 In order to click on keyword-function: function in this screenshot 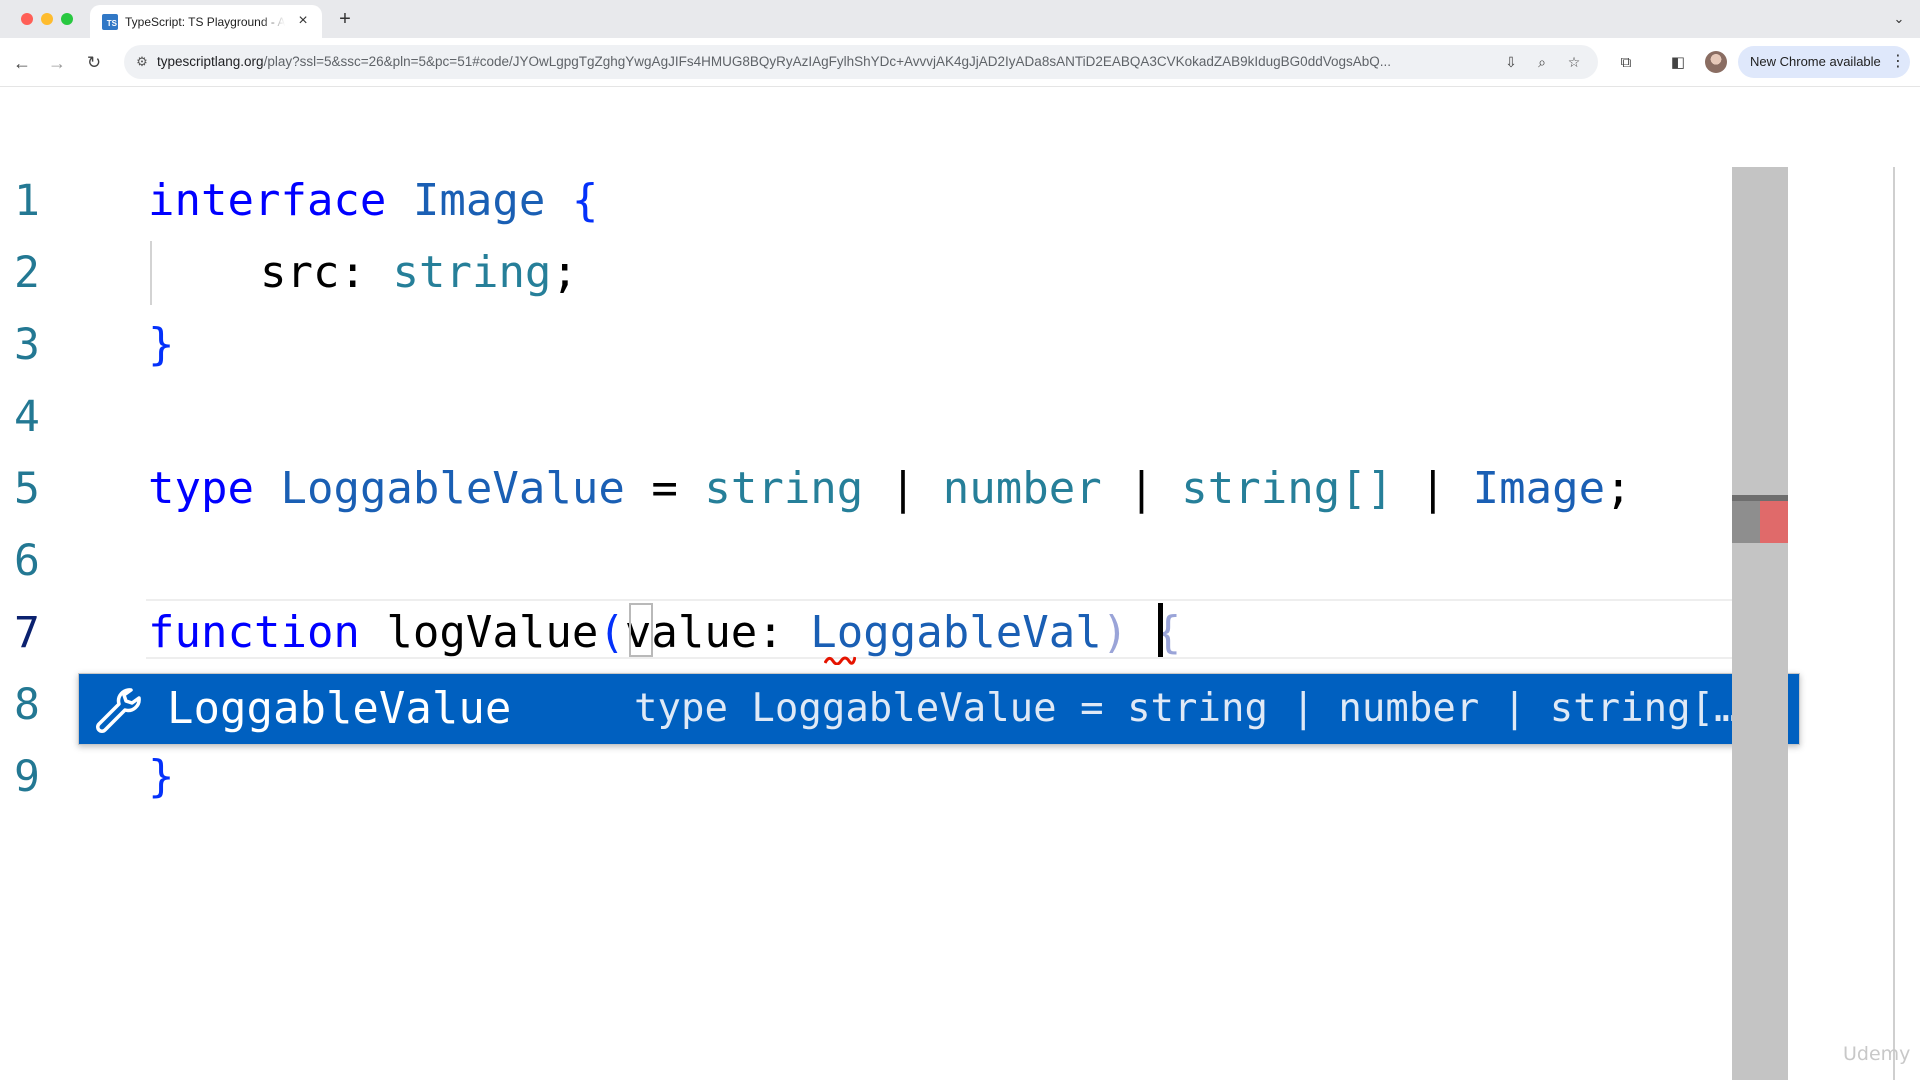, I will do `click(254, 632)`.